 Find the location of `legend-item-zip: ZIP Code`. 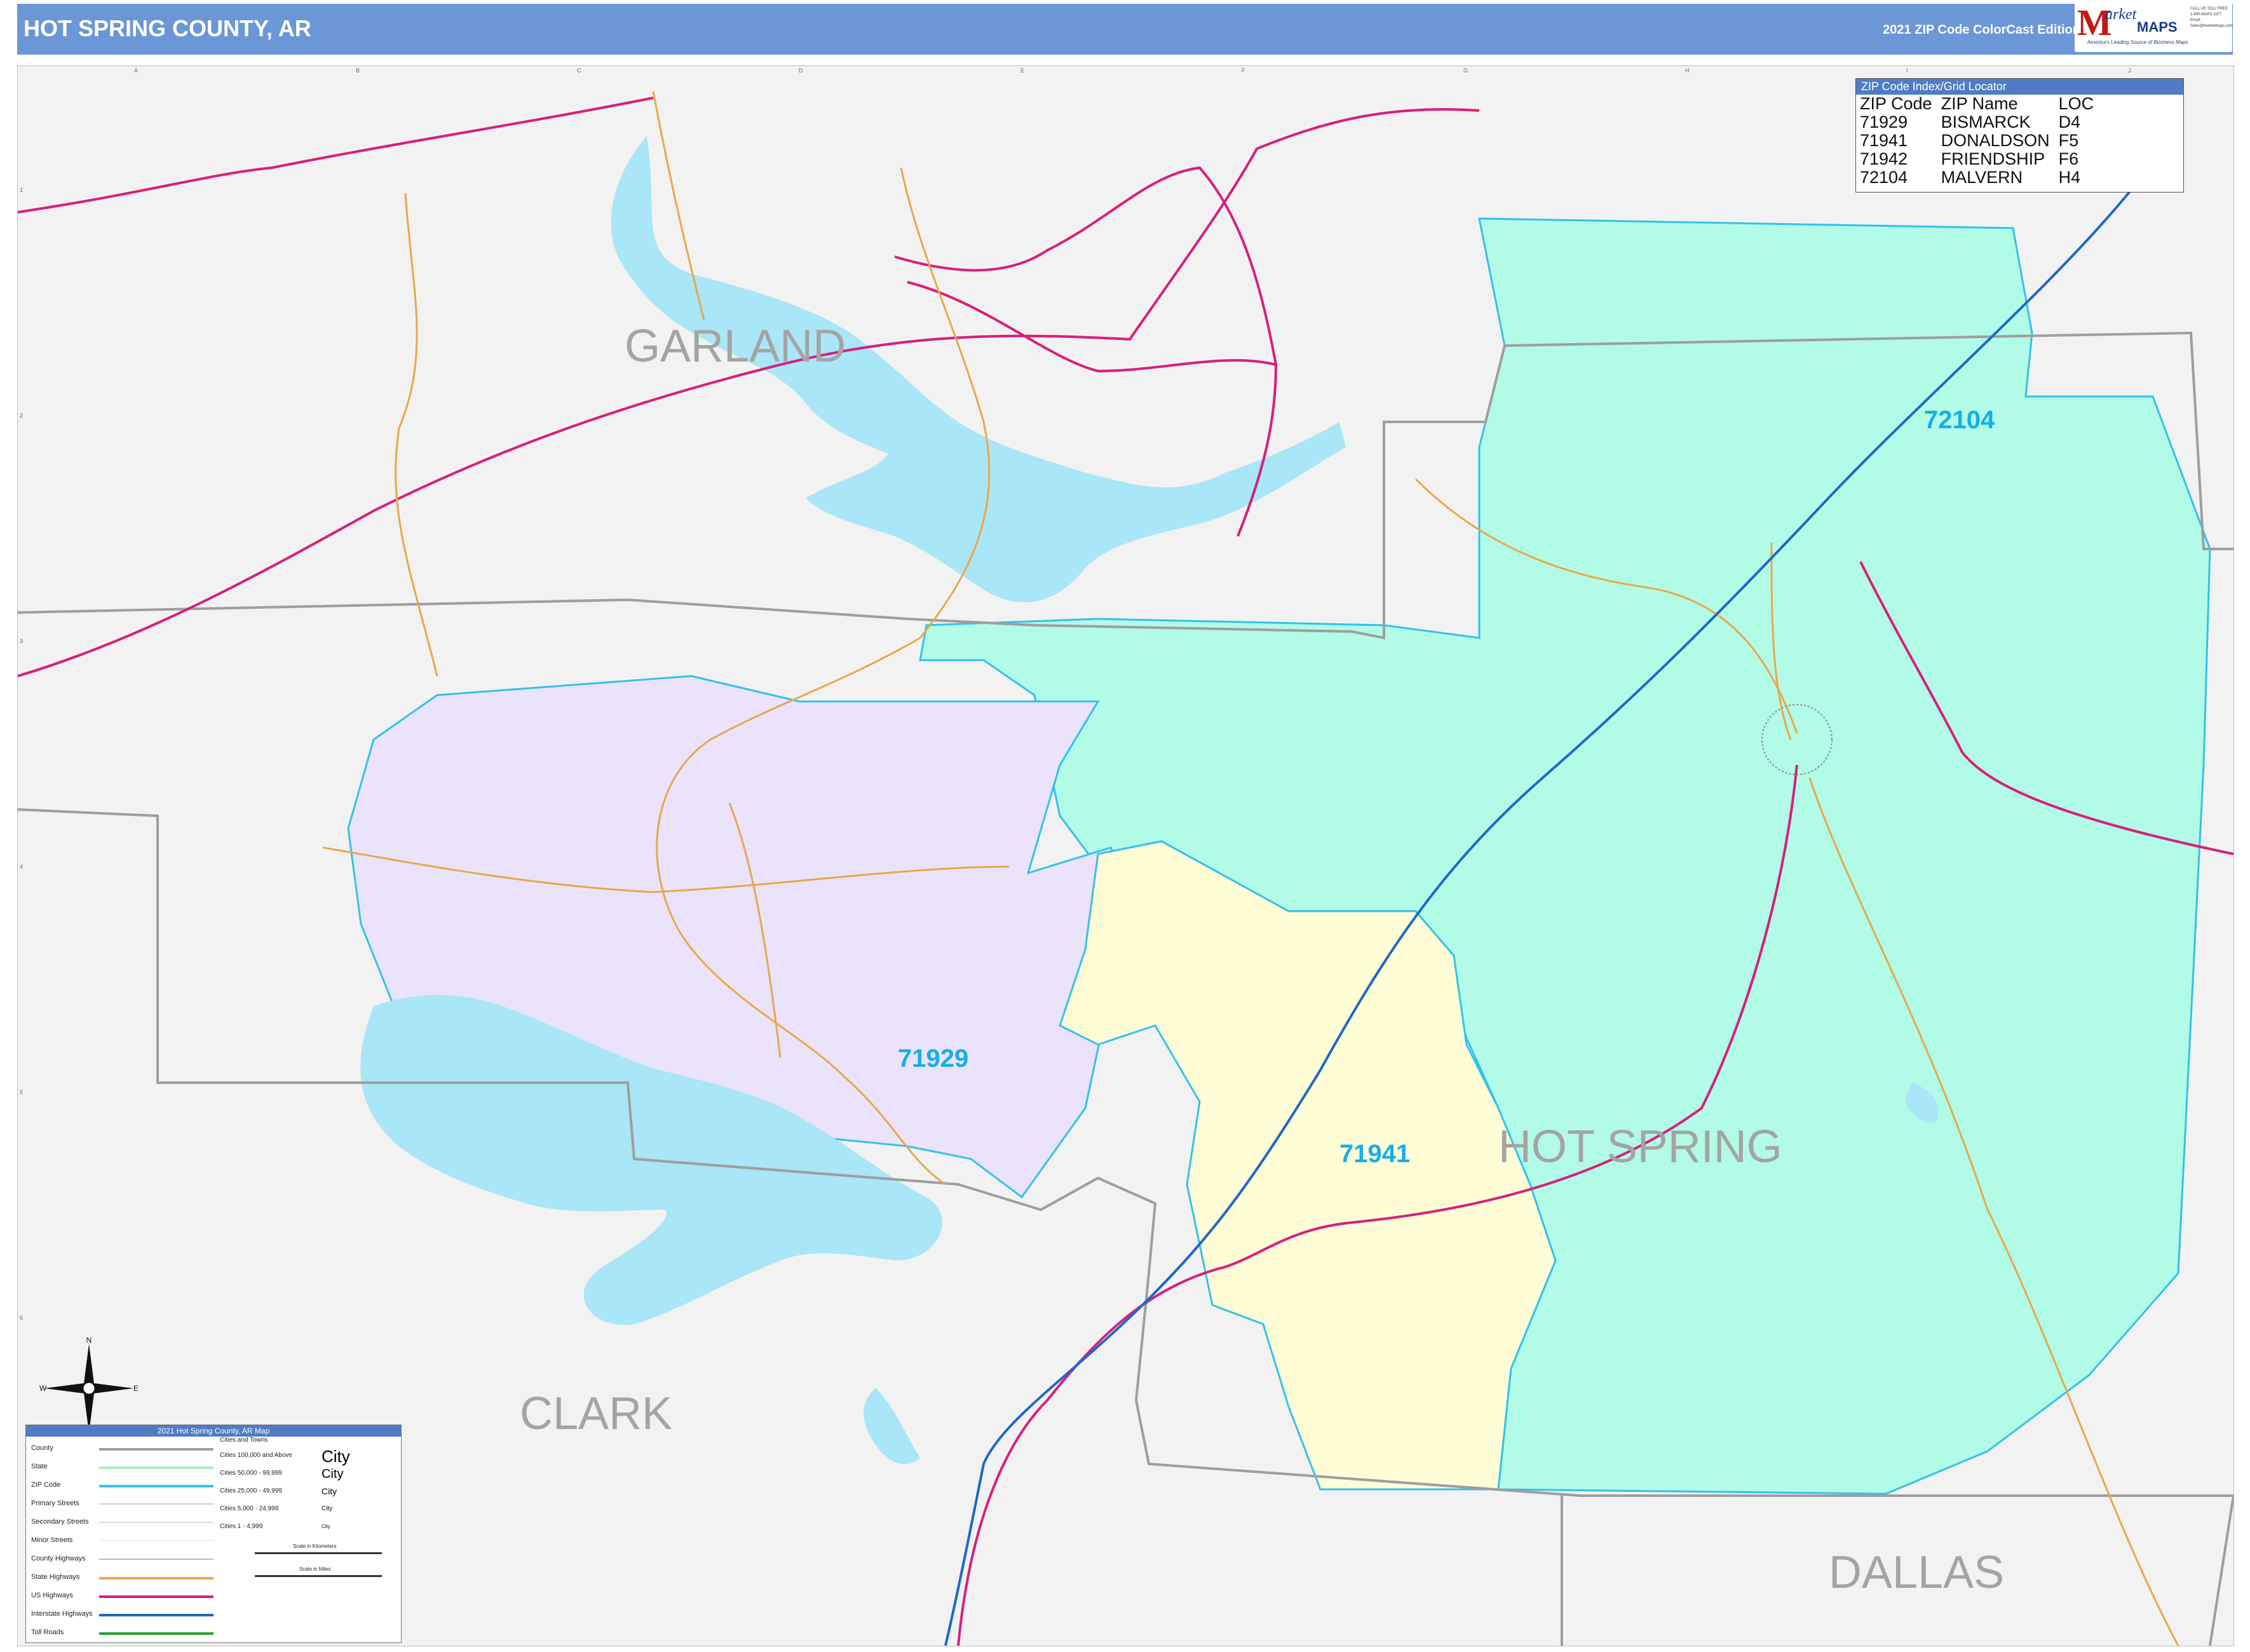

legend-item-zip: ZIP Code is located at coordinates (46, 1485).